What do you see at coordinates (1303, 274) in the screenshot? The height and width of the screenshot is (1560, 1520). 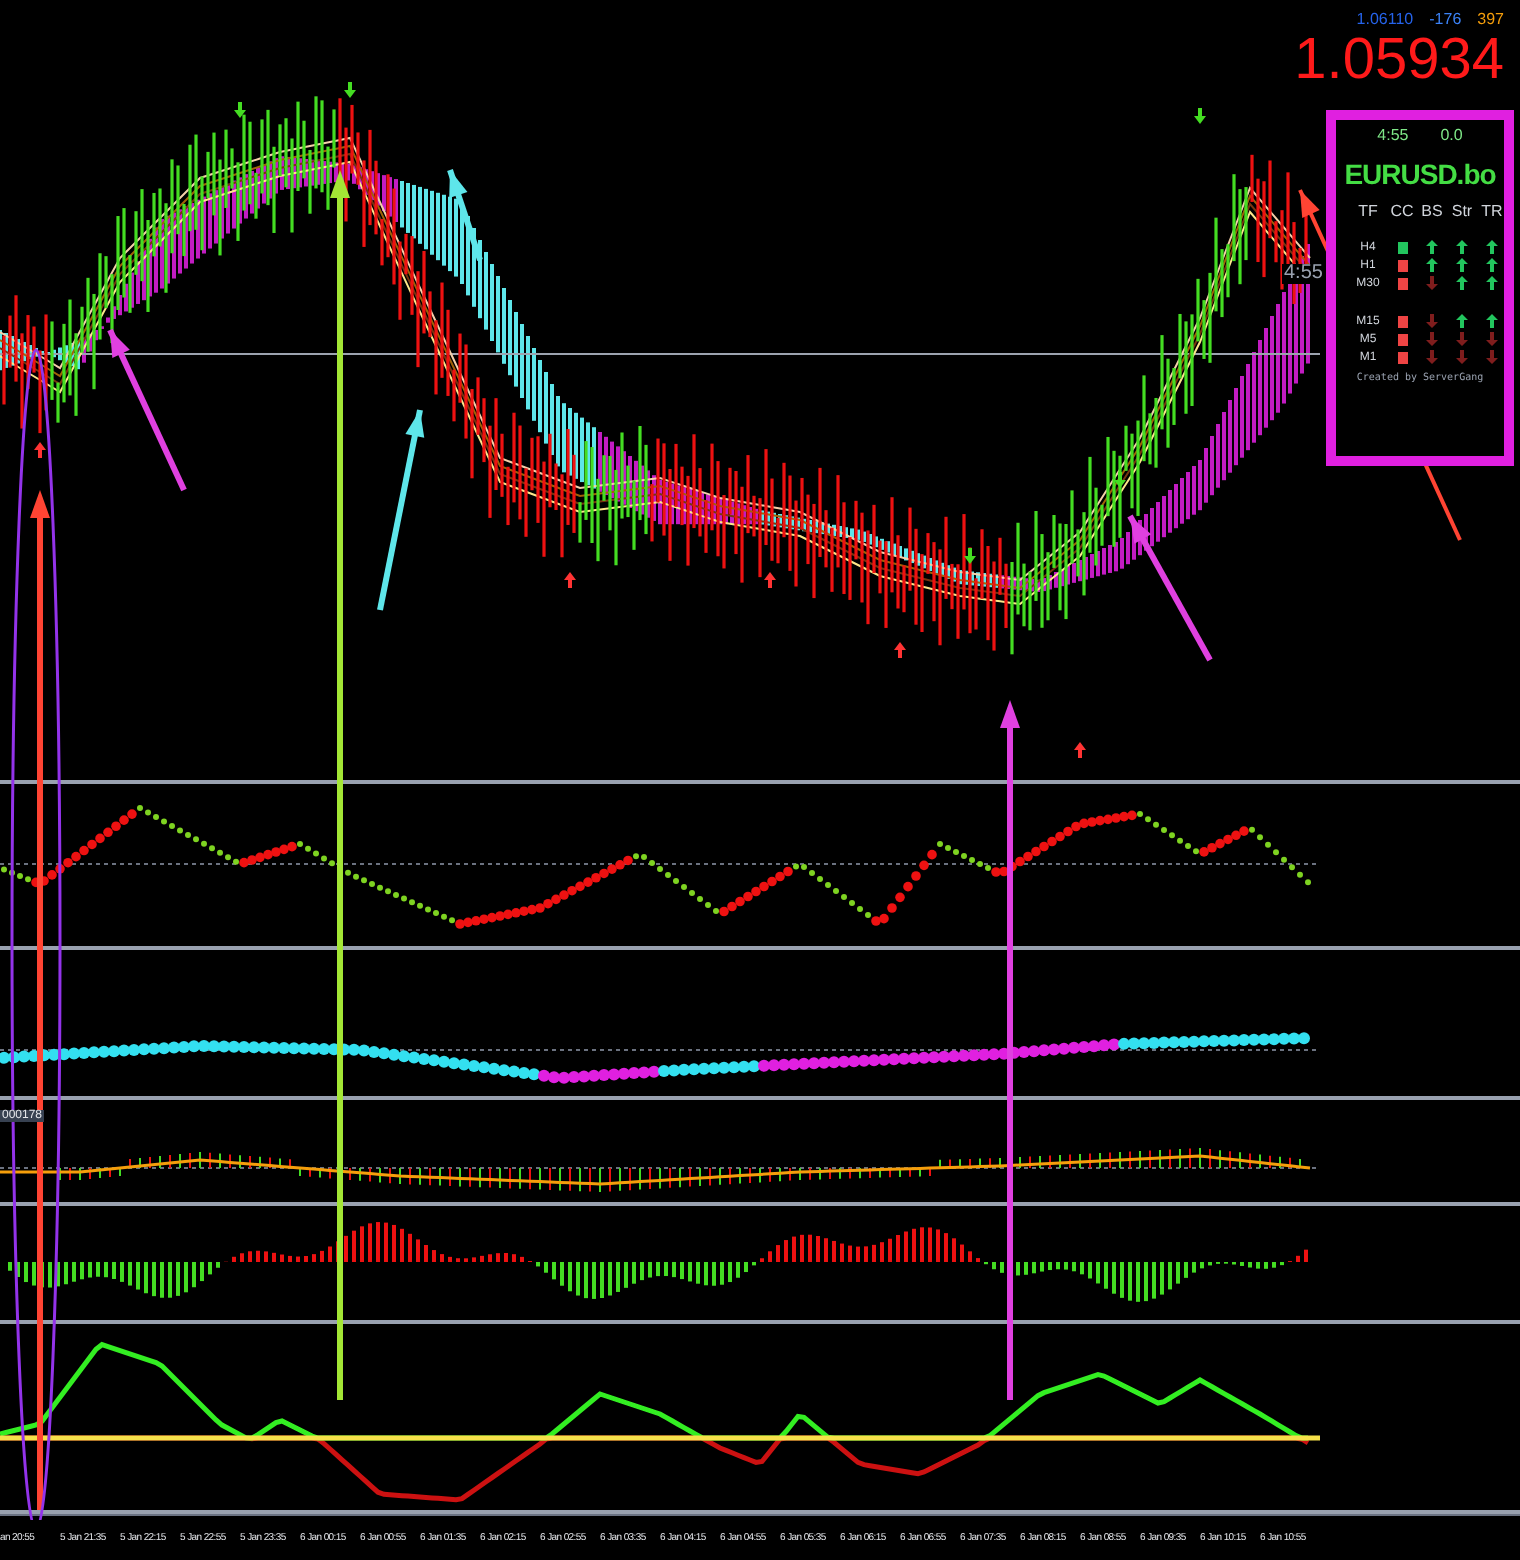 I see `countdown-timer: 4:55` at bounding box center [1303, 274].